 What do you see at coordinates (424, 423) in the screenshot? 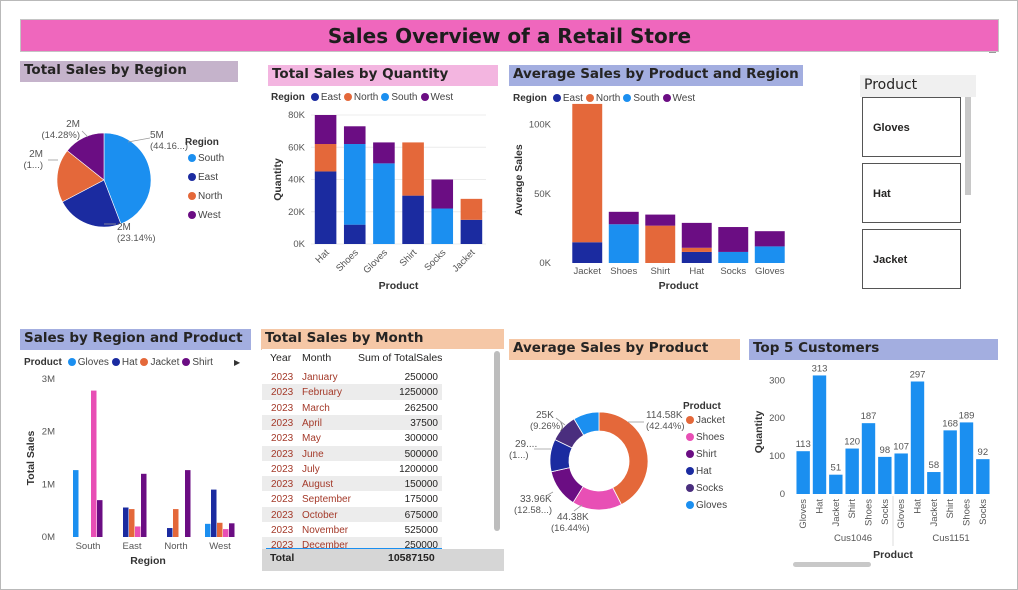
I see `cell-sales: 37500` at bounding box center [424, 423].